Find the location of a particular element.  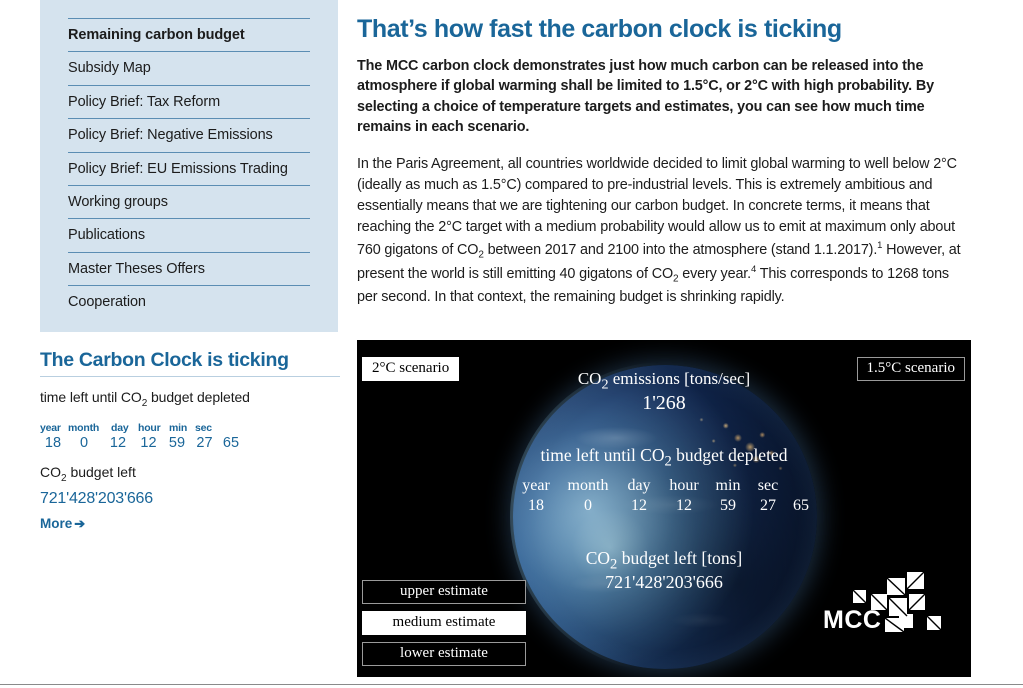

sidebar-item-remaining-carbon-budget: Remaining carbon budget is located at coordinates (189, 34).